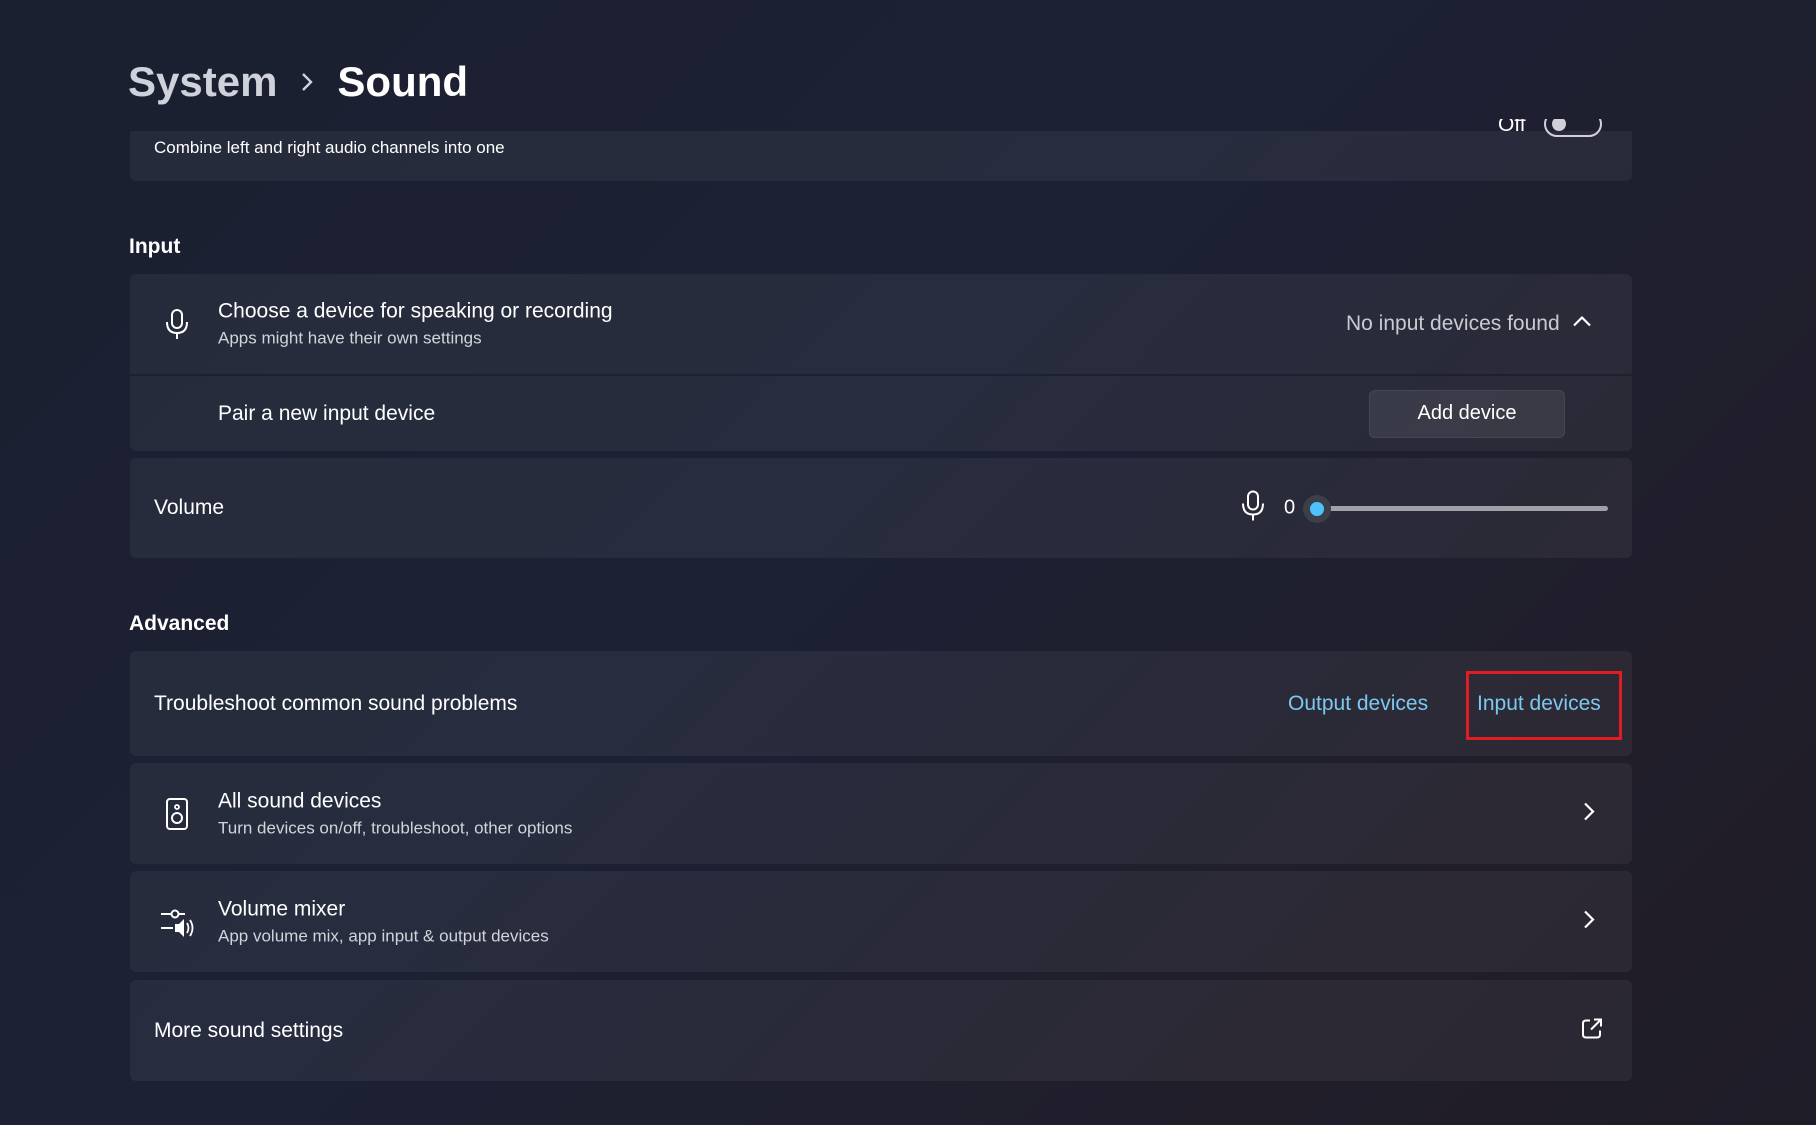  I want to click on input-volume-card: Volume 0, so click(881, 508).